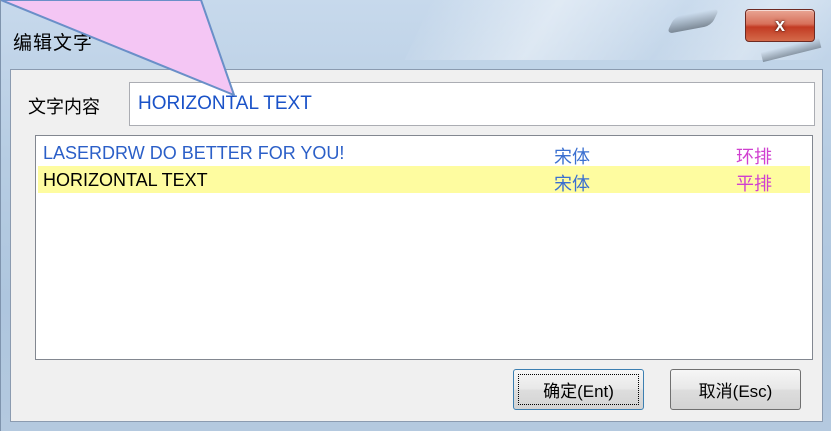  I want to click on callout-pointer, so click(118, 48).